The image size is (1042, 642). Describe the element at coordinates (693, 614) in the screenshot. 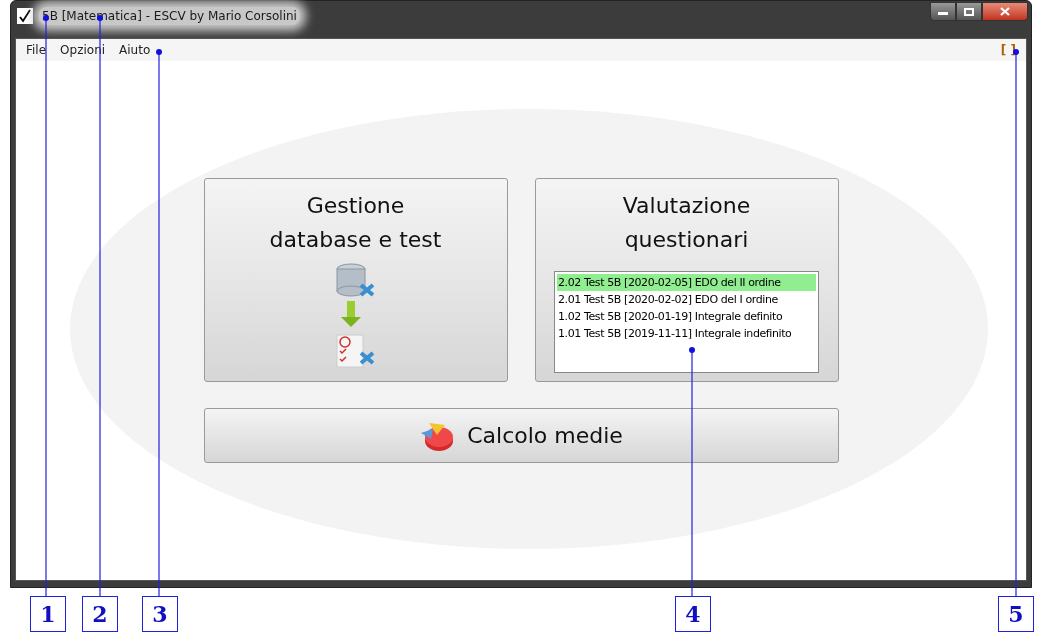

I see `callout-label: 4` at that location.